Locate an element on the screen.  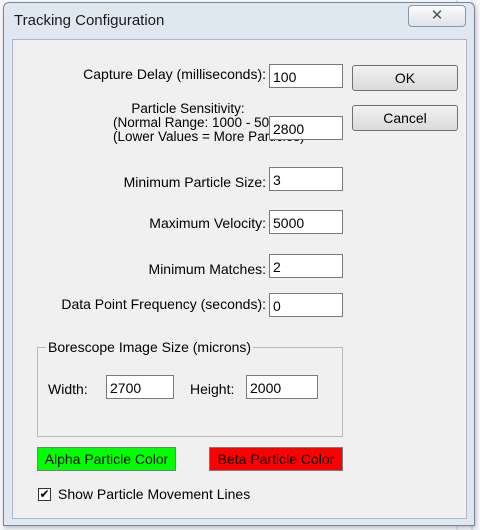
min-particle-size-label: Minimum Particle Size: is located at coordinates (194, 182).